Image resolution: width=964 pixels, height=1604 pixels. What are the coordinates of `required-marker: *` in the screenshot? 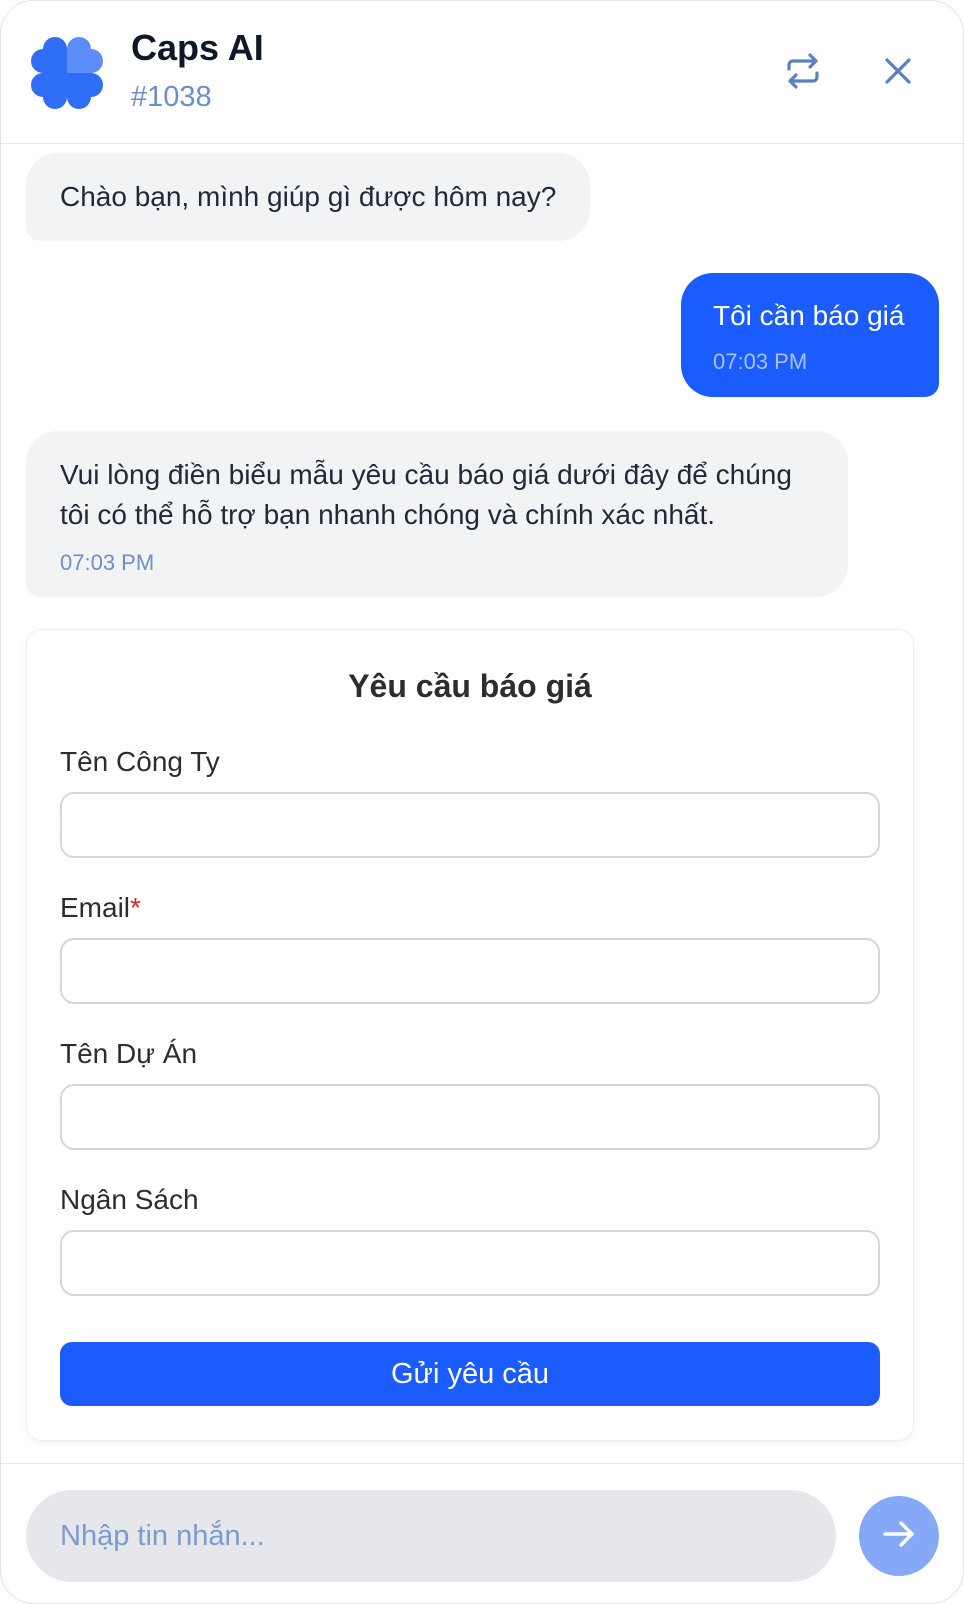 It's located at (135, 907).